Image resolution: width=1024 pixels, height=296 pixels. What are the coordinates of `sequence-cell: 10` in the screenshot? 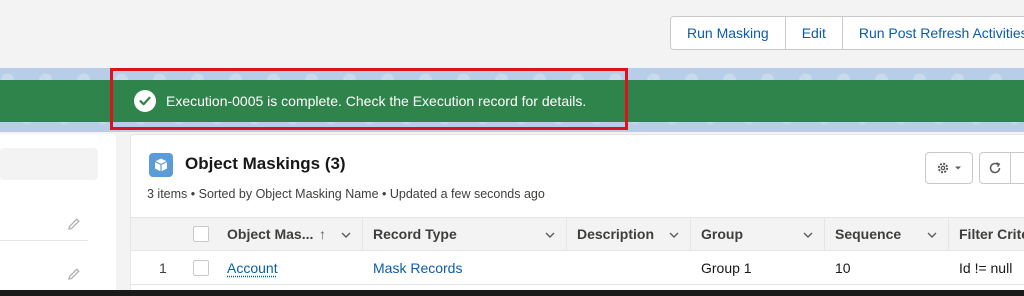 It's located at (843, 268).